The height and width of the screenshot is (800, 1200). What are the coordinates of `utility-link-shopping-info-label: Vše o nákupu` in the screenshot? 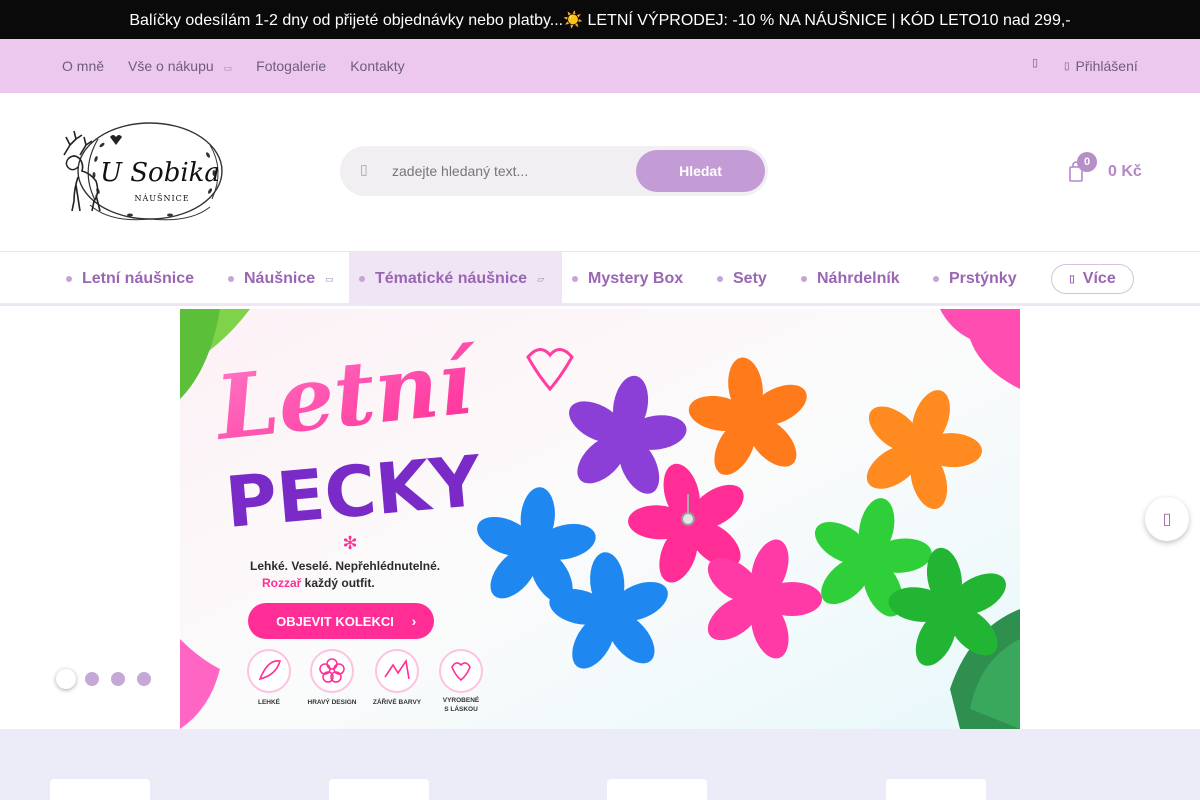 It's located at (171, 66).